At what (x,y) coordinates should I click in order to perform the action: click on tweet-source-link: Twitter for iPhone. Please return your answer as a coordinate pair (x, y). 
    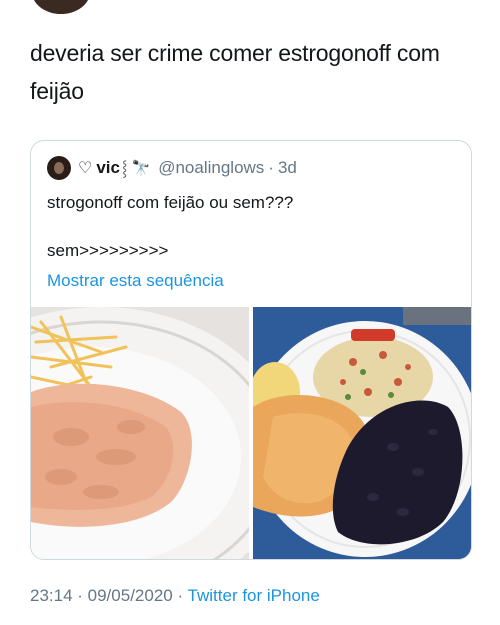
    Looking at the image, I should click on (254, 595).